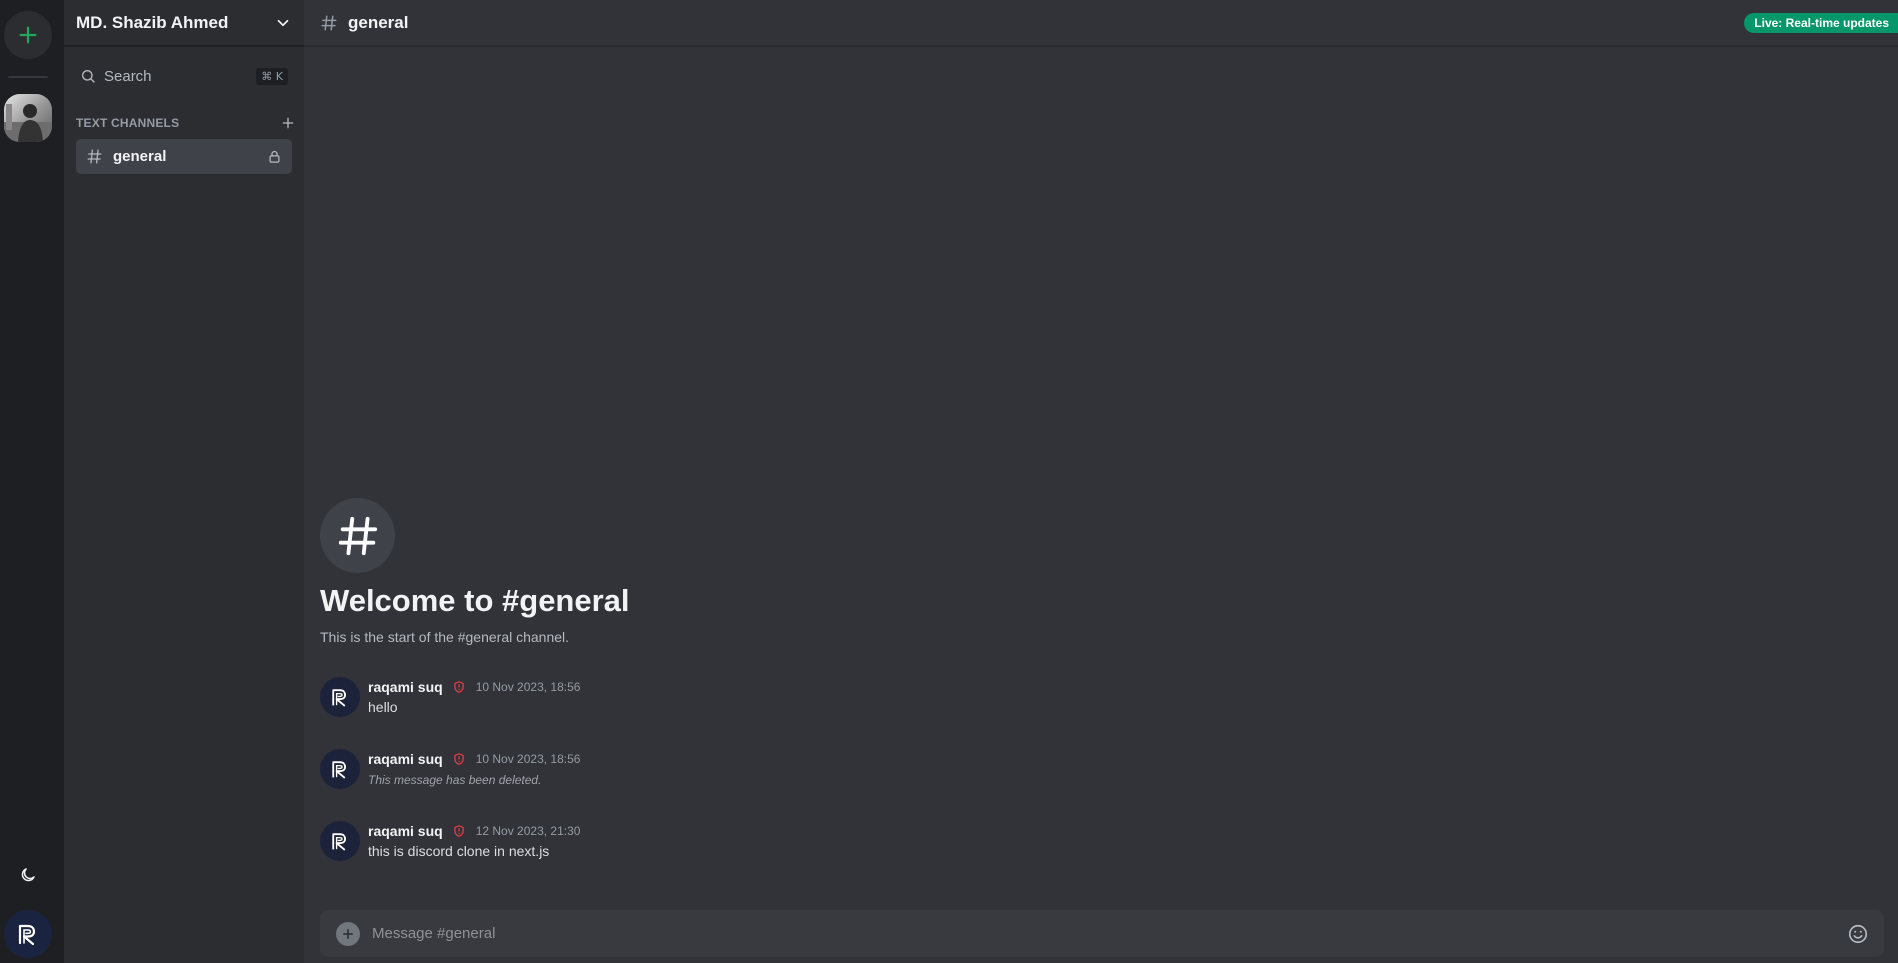 This screenshot has height=963, width=1898. What do you see at coordinates (475, 600) in the screenshot?
I see `welcome-title: Welcome to #general` at bounding box center [475, 600].